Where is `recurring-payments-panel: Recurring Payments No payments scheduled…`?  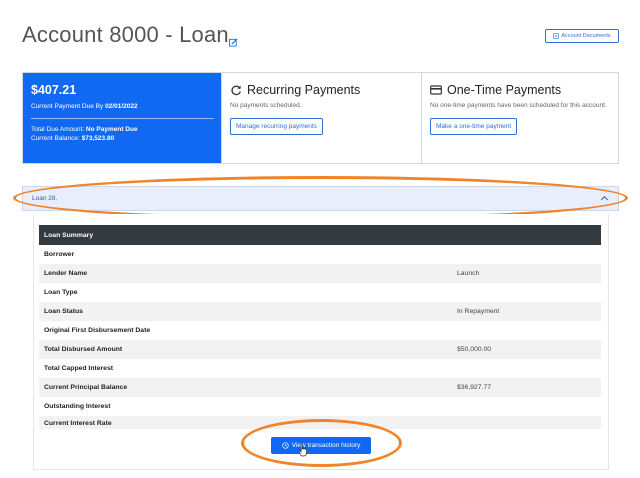 recurring-payments-panel: Recurring Payments No payments scheduled… is located at coordinates (321, 118).